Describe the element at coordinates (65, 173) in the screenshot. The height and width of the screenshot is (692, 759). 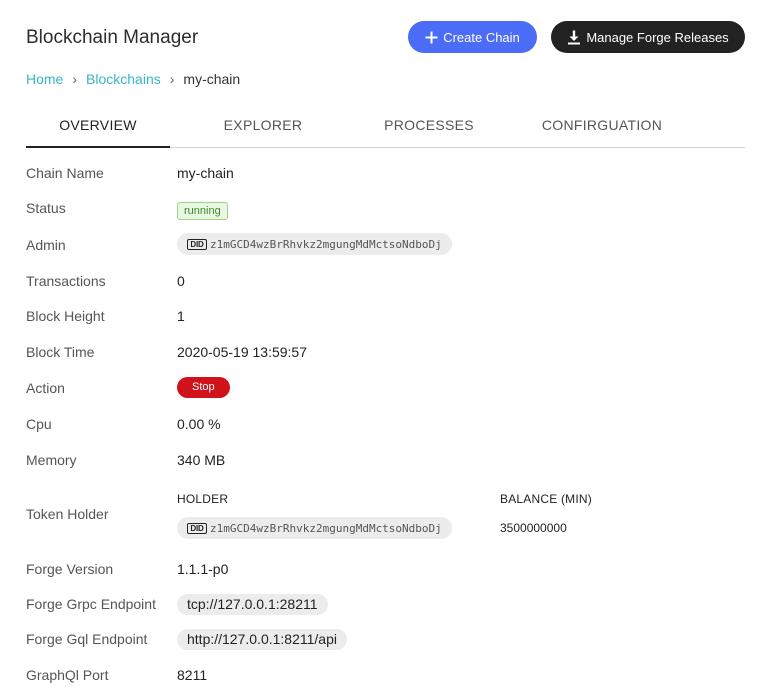
I see `chain-name-label: Chain Name` at that location.